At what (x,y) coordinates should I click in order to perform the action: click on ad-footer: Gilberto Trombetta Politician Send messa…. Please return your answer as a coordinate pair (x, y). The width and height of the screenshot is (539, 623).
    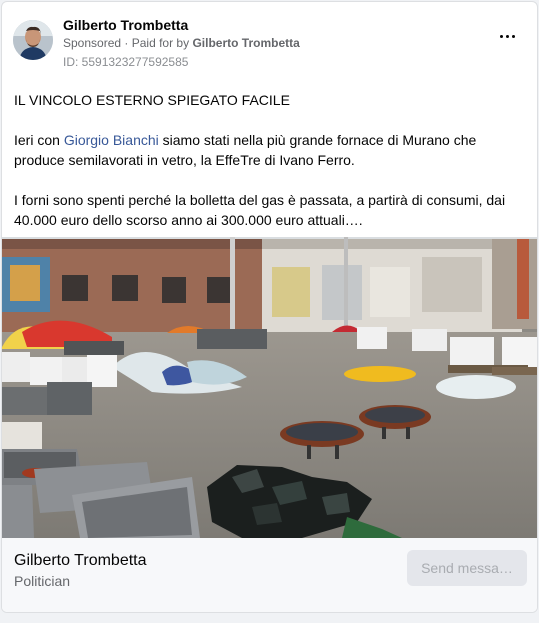
    Looking at the image, I should click on (269, 575).